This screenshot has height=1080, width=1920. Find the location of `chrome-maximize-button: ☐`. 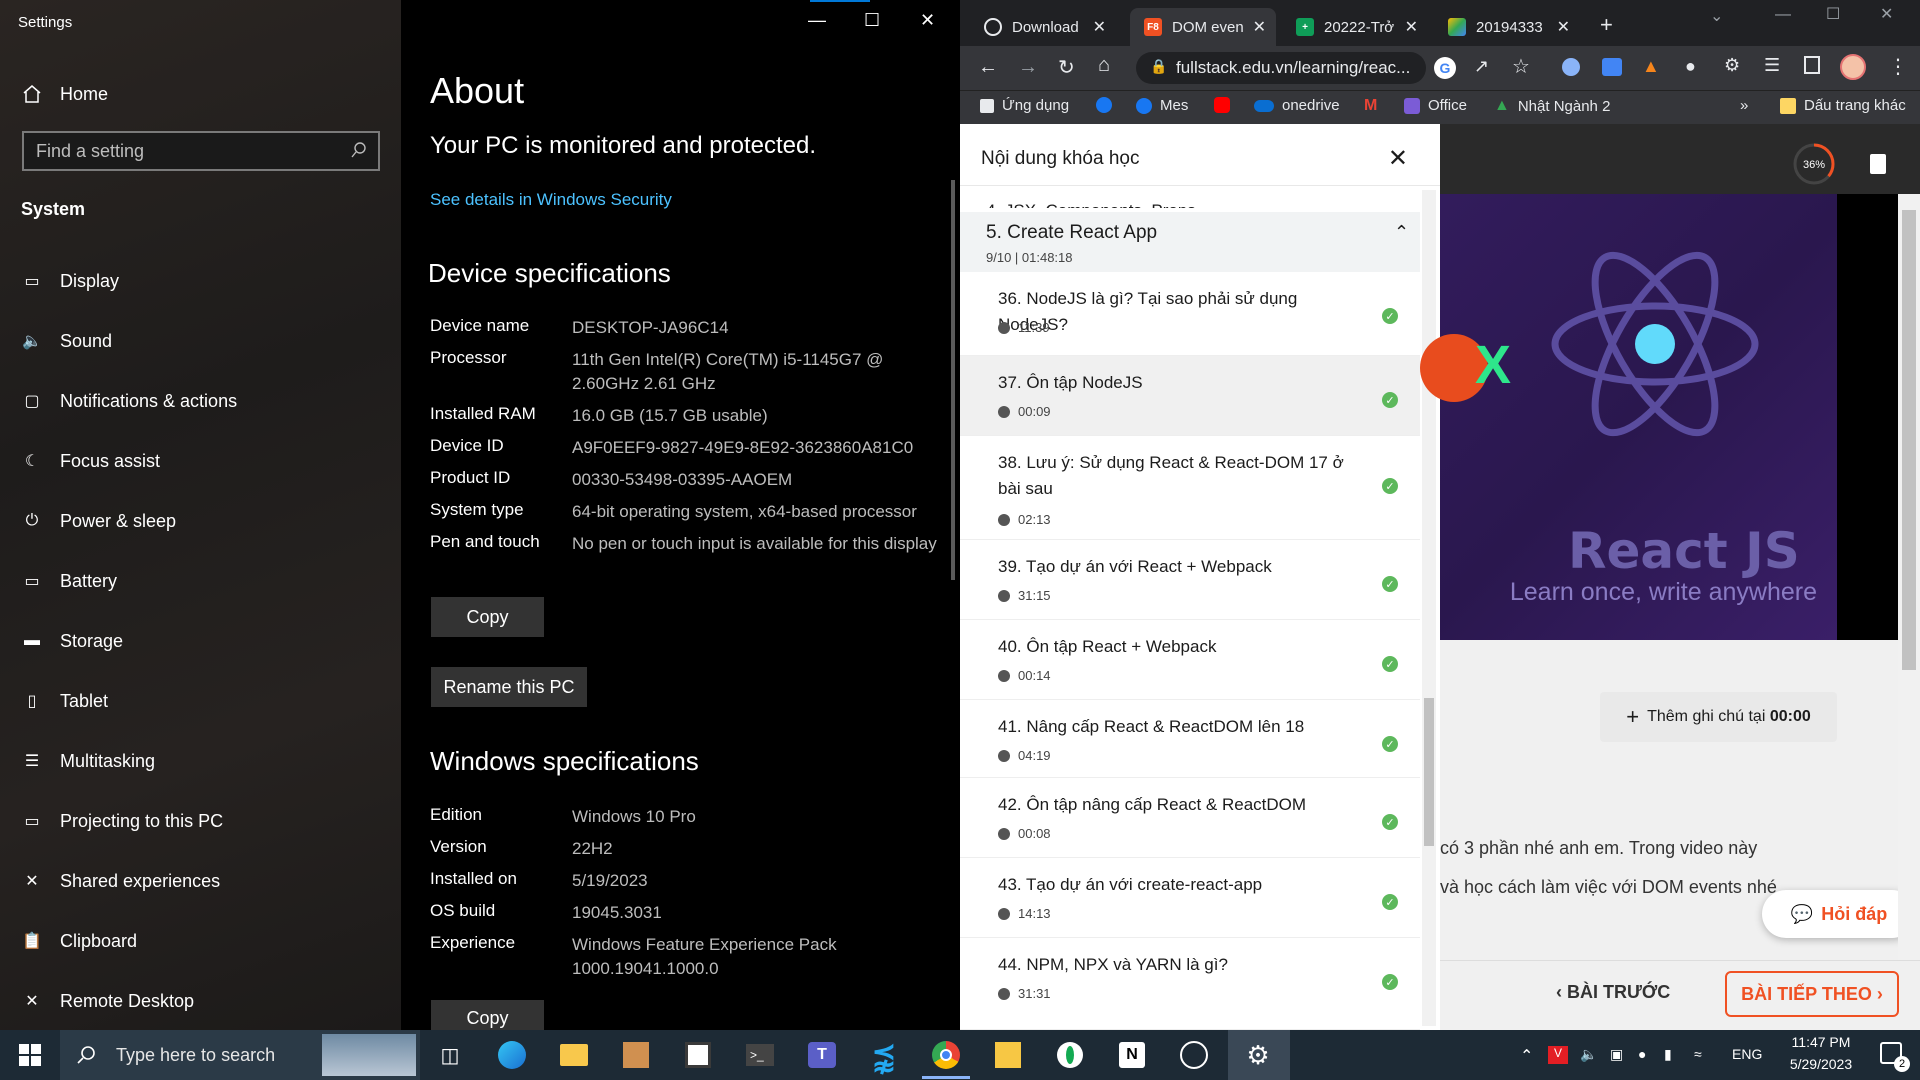

chrome-maximize-button: ☐ is located at coordinates (1833, 14).